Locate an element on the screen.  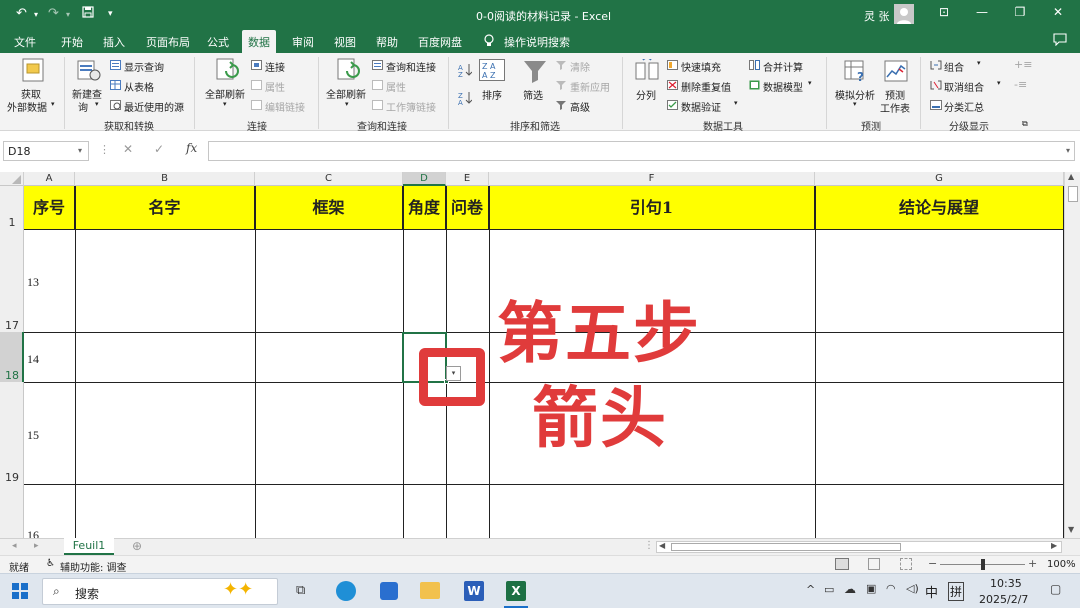
consolidate-button: 合并计算 is located at coordinates (783, 66).